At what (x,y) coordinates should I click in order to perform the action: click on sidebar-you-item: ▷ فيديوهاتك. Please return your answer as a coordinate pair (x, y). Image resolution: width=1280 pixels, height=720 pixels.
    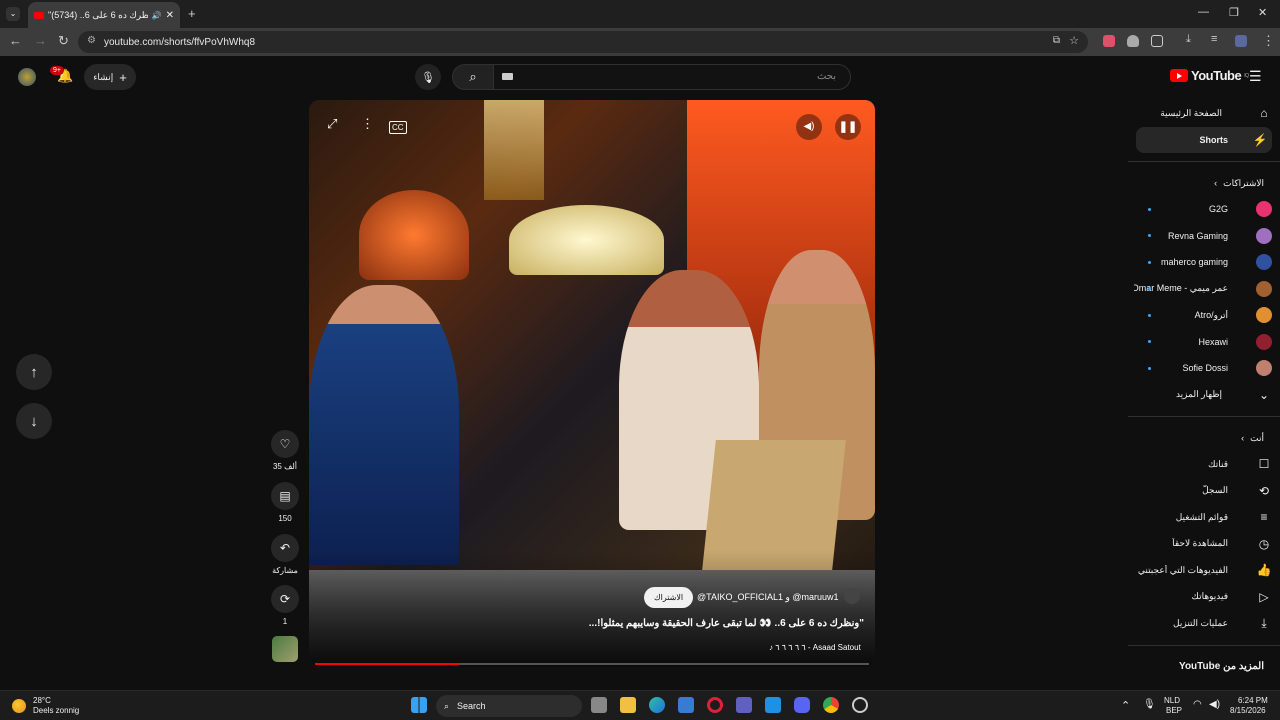
    Looking at the image, I should click on (1204, 597).